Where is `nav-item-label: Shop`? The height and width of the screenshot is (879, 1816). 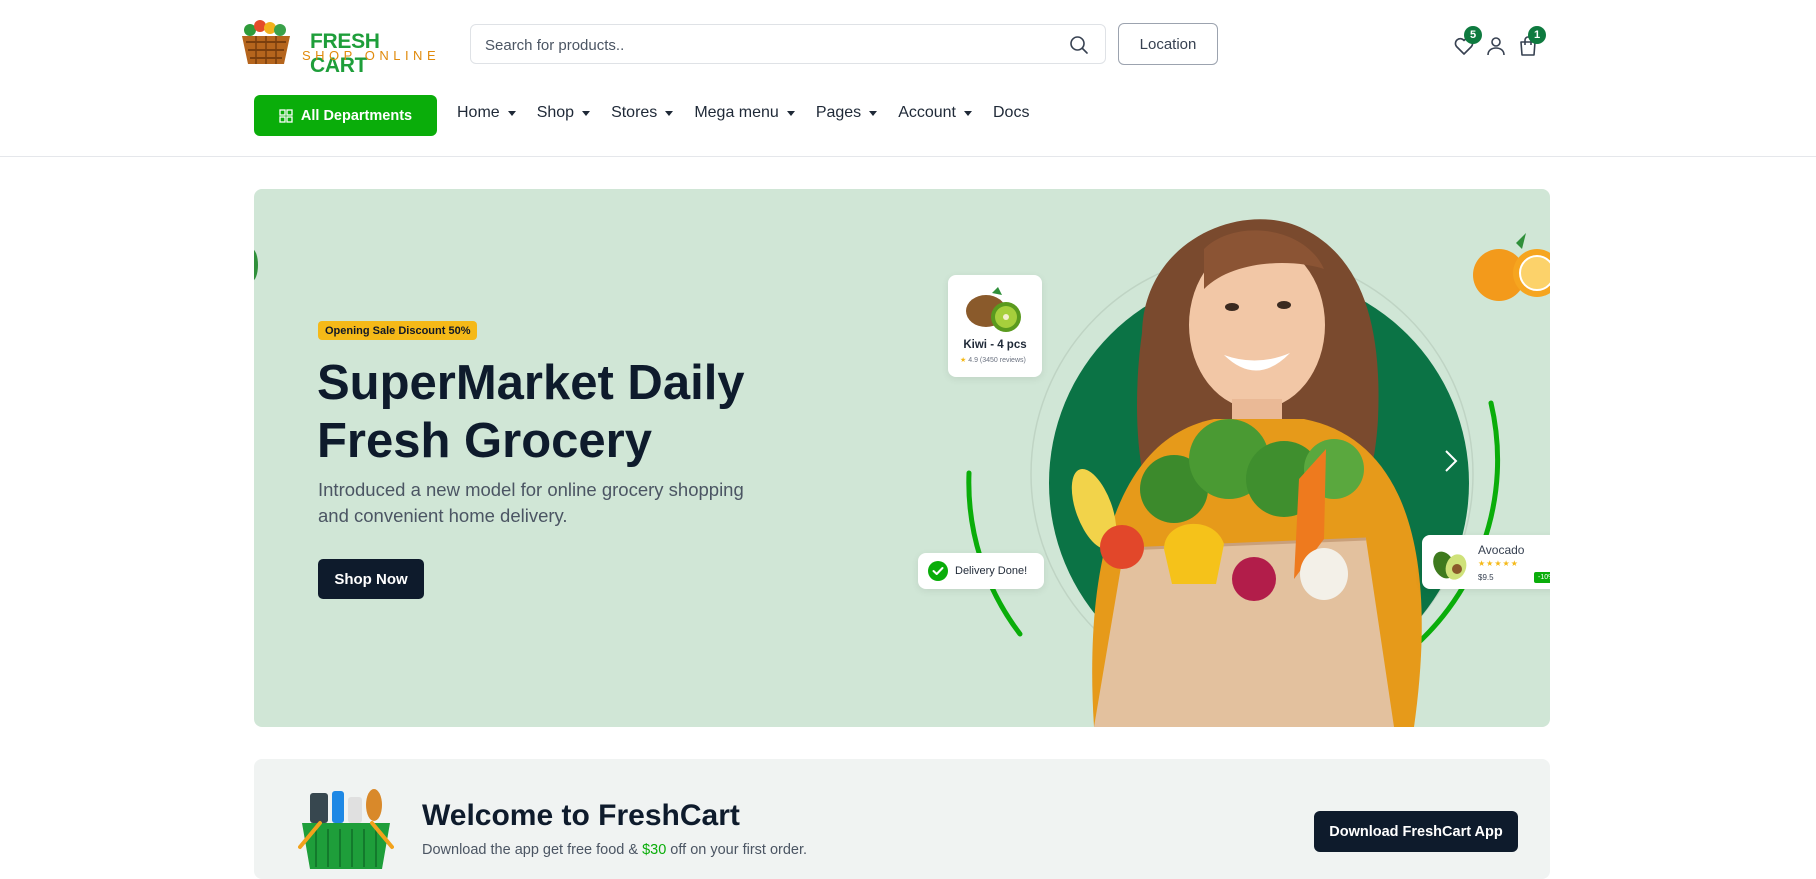 nav-item-label: Shop is located at coordinates (555, 112).